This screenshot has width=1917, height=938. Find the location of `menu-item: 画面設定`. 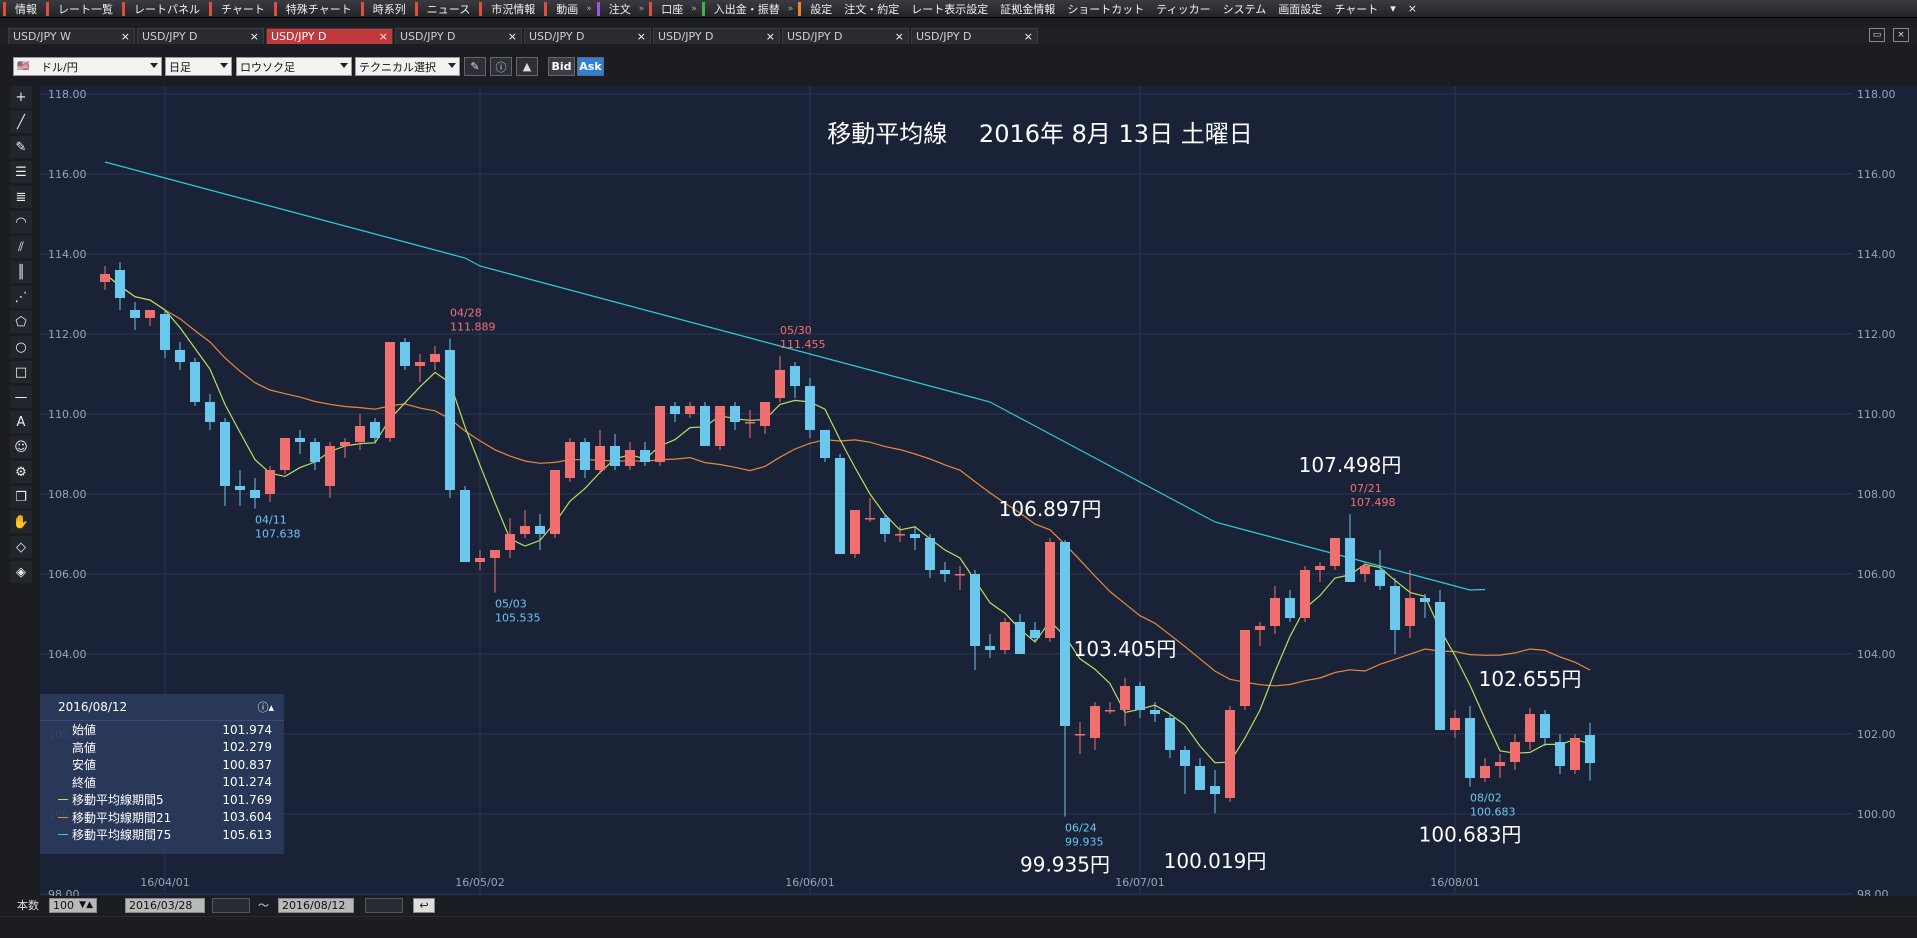

menu-item: 画面設定 is located at coordinates (1300, 9).